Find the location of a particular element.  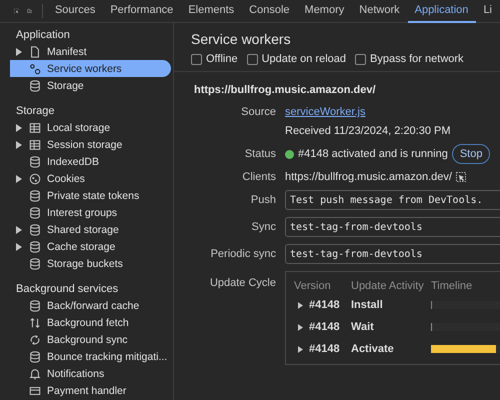

client-url: https://bullfrog.music.amazon.dev/ is located at coordinates (368, 177).